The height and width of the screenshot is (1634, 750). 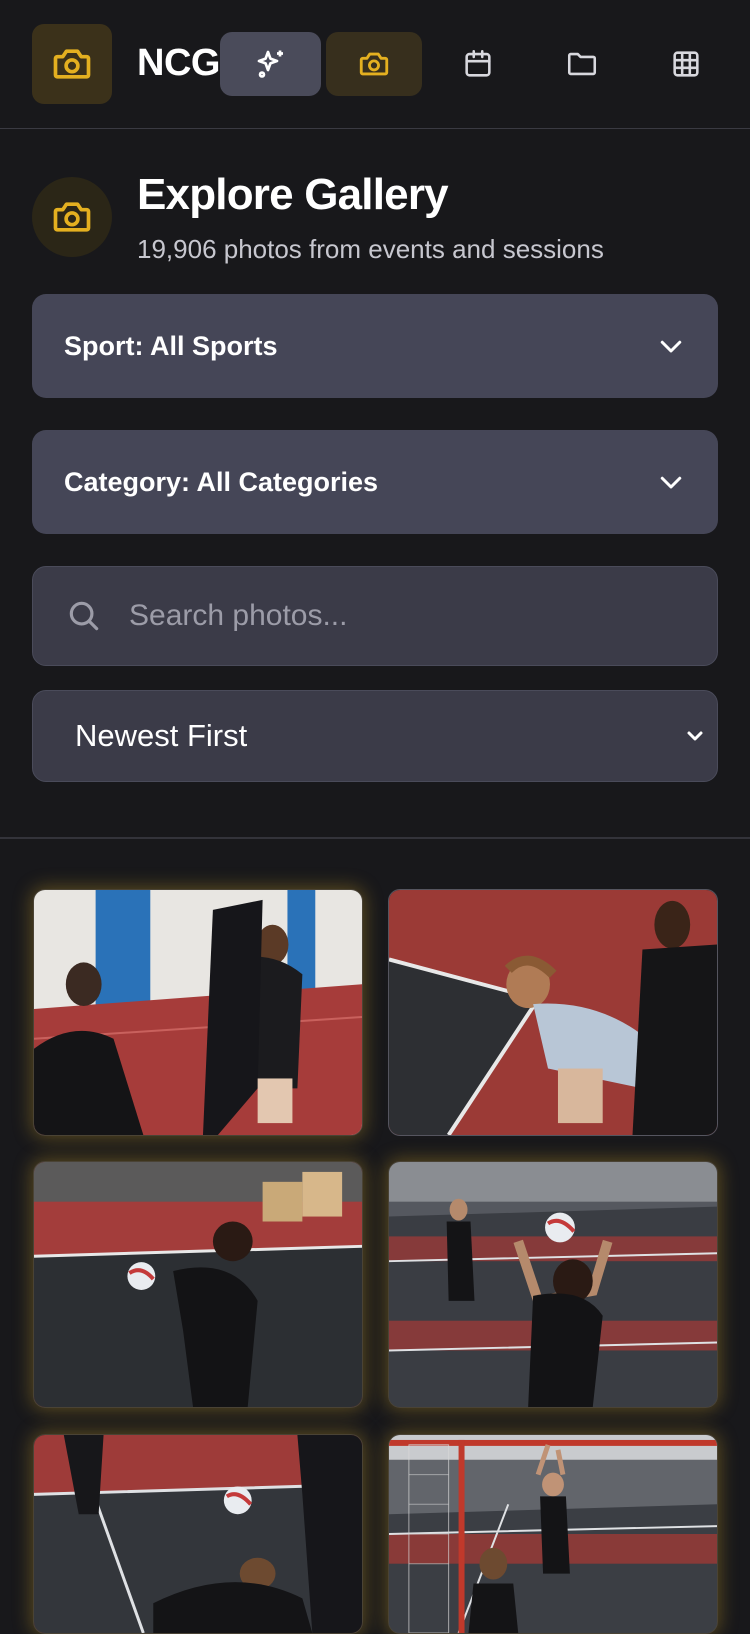 I want to click on nav-photos-button, so click(x=374, y=64).